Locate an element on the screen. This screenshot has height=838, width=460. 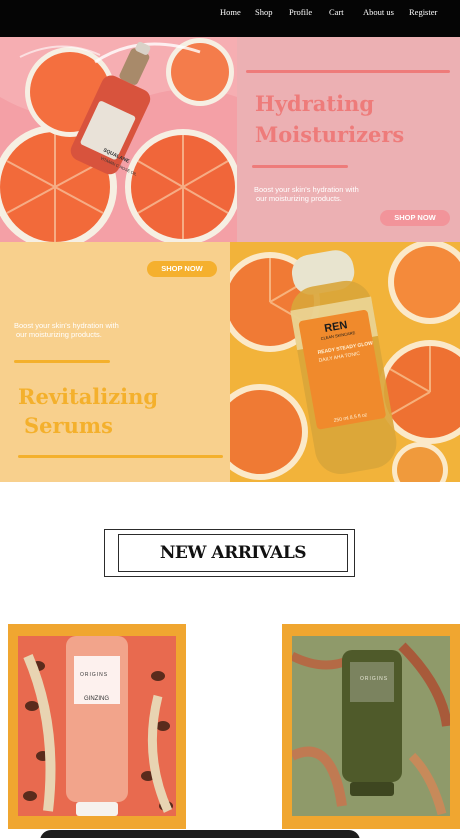
serum-title-line1: Revitalizing is located at coordinates (88, 396).